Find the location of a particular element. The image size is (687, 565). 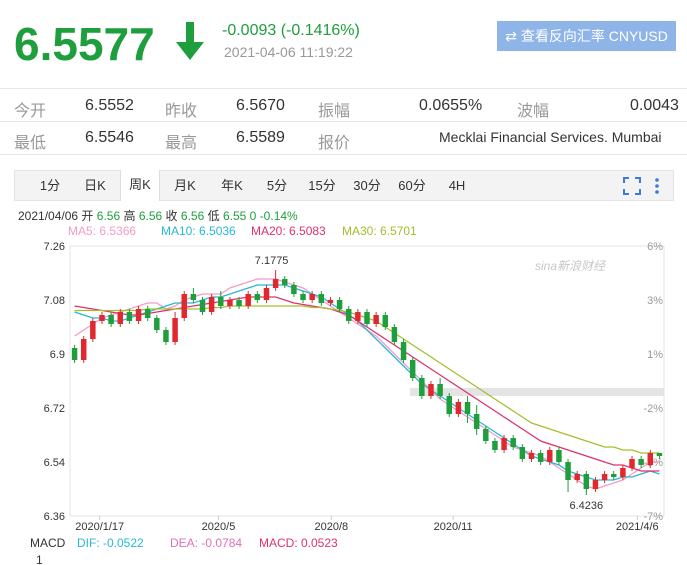

macd-dif: DIF: -0.0522 is located at coordinates (110, 543).